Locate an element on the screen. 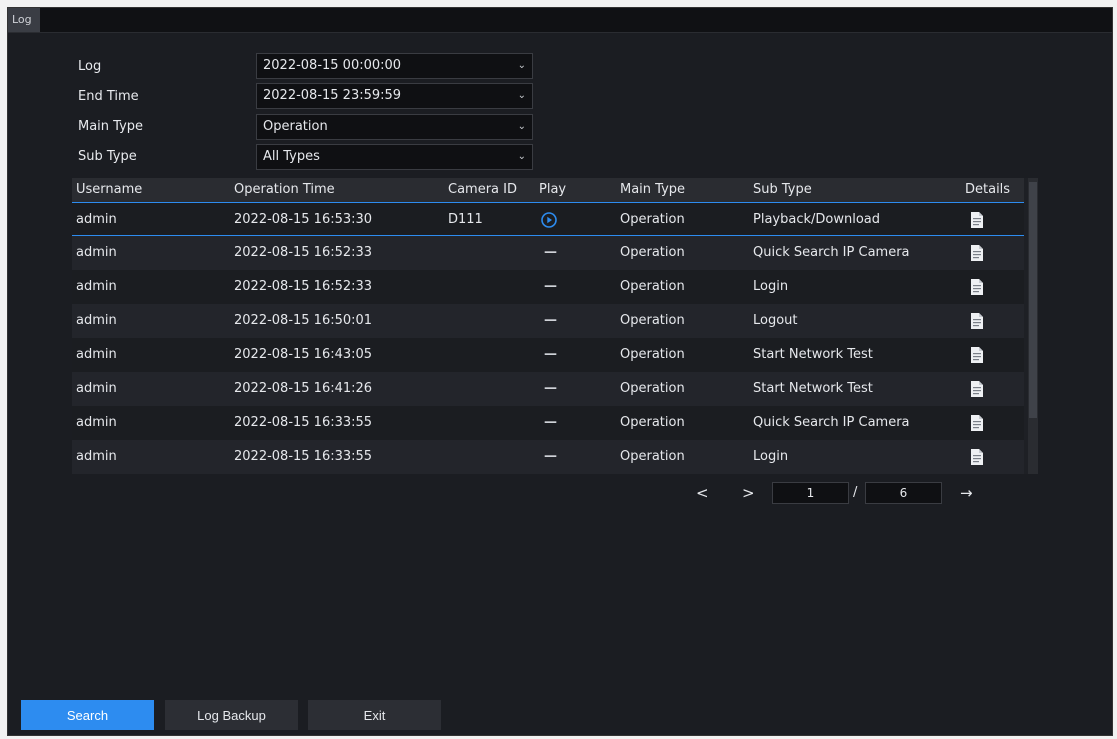  sub-type-label: Sub Type is located at coordinates (107, 156).